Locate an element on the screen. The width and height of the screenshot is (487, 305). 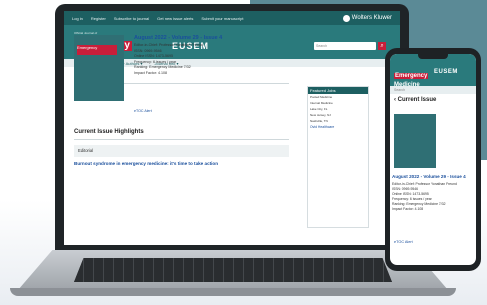
issue-title-link: August 2022 - Volume 29 - Issue 4 is located at coordinates (214, 38).